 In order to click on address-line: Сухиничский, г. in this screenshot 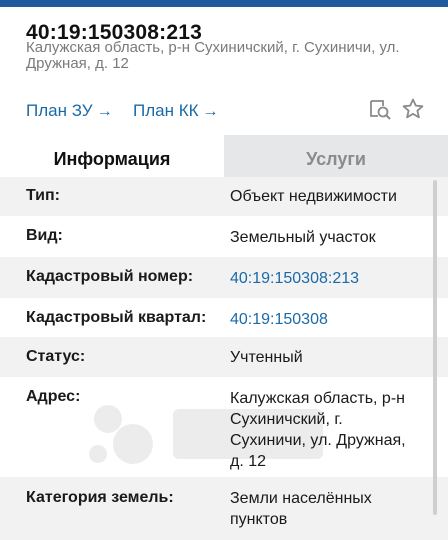, I will do `click(286, 419)`.